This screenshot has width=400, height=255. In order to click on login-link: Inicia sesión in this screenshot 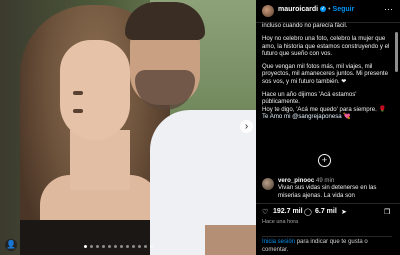, I will do `click(278, 242)`.